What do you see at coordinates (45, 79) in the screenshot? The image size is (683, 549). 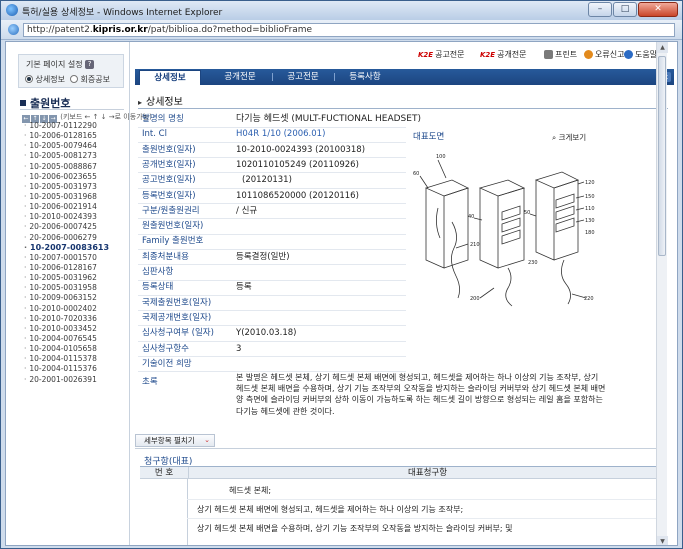 I see `radio-detail: 상세정보` at bounding box center [45, 79].